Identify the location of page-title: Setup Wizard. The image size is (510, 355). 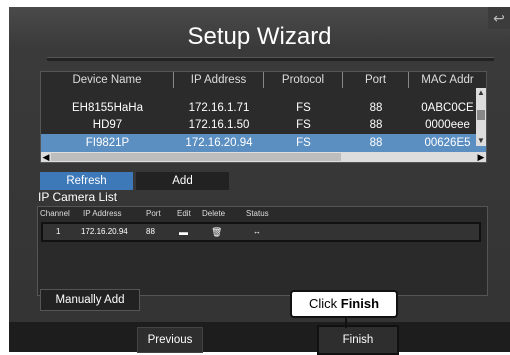
(259, 36).